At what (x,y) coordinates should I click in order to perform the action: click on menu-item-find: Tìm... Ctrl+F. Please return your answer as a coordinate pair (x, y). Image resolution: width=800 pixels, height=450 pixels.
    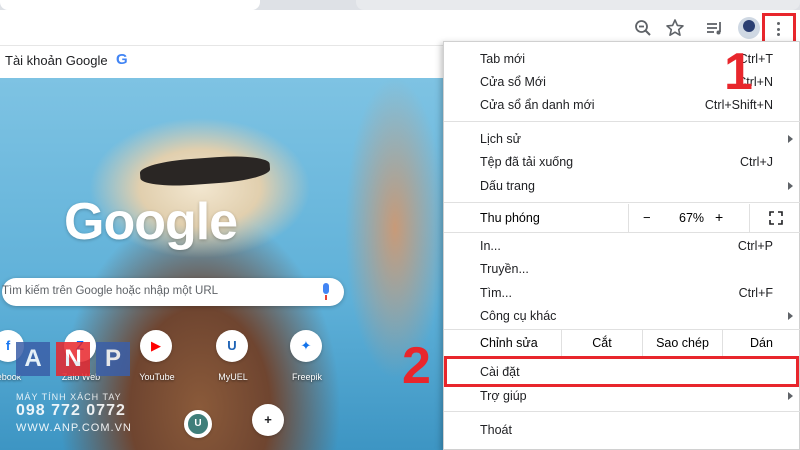
    Looking at the image, I should click on (622, 293).